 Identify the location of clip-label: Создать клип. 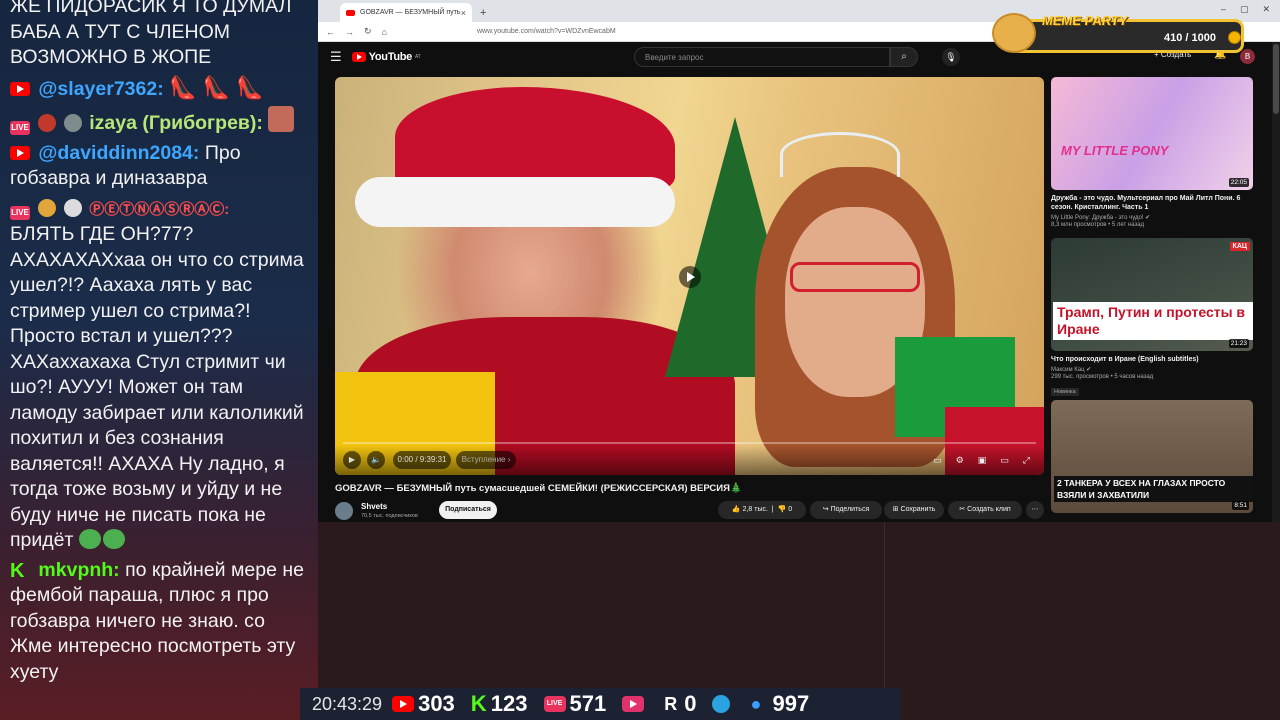
(989, 509).